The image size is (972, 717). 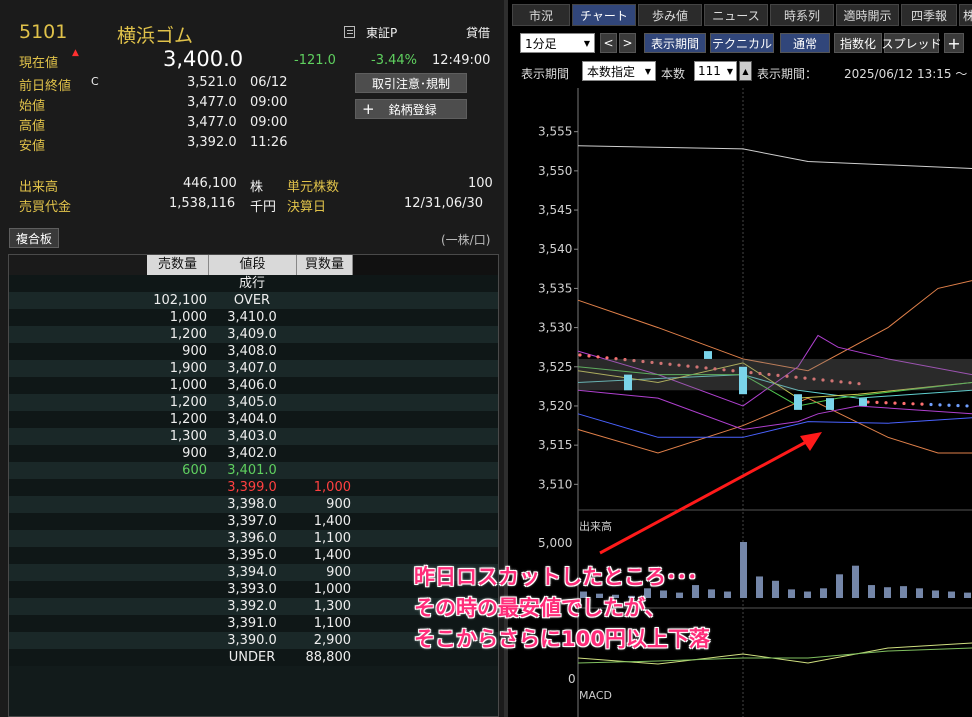 I want to click on annotation-line-2: その時の最安値でしたが、, so click(x=540, y=608).